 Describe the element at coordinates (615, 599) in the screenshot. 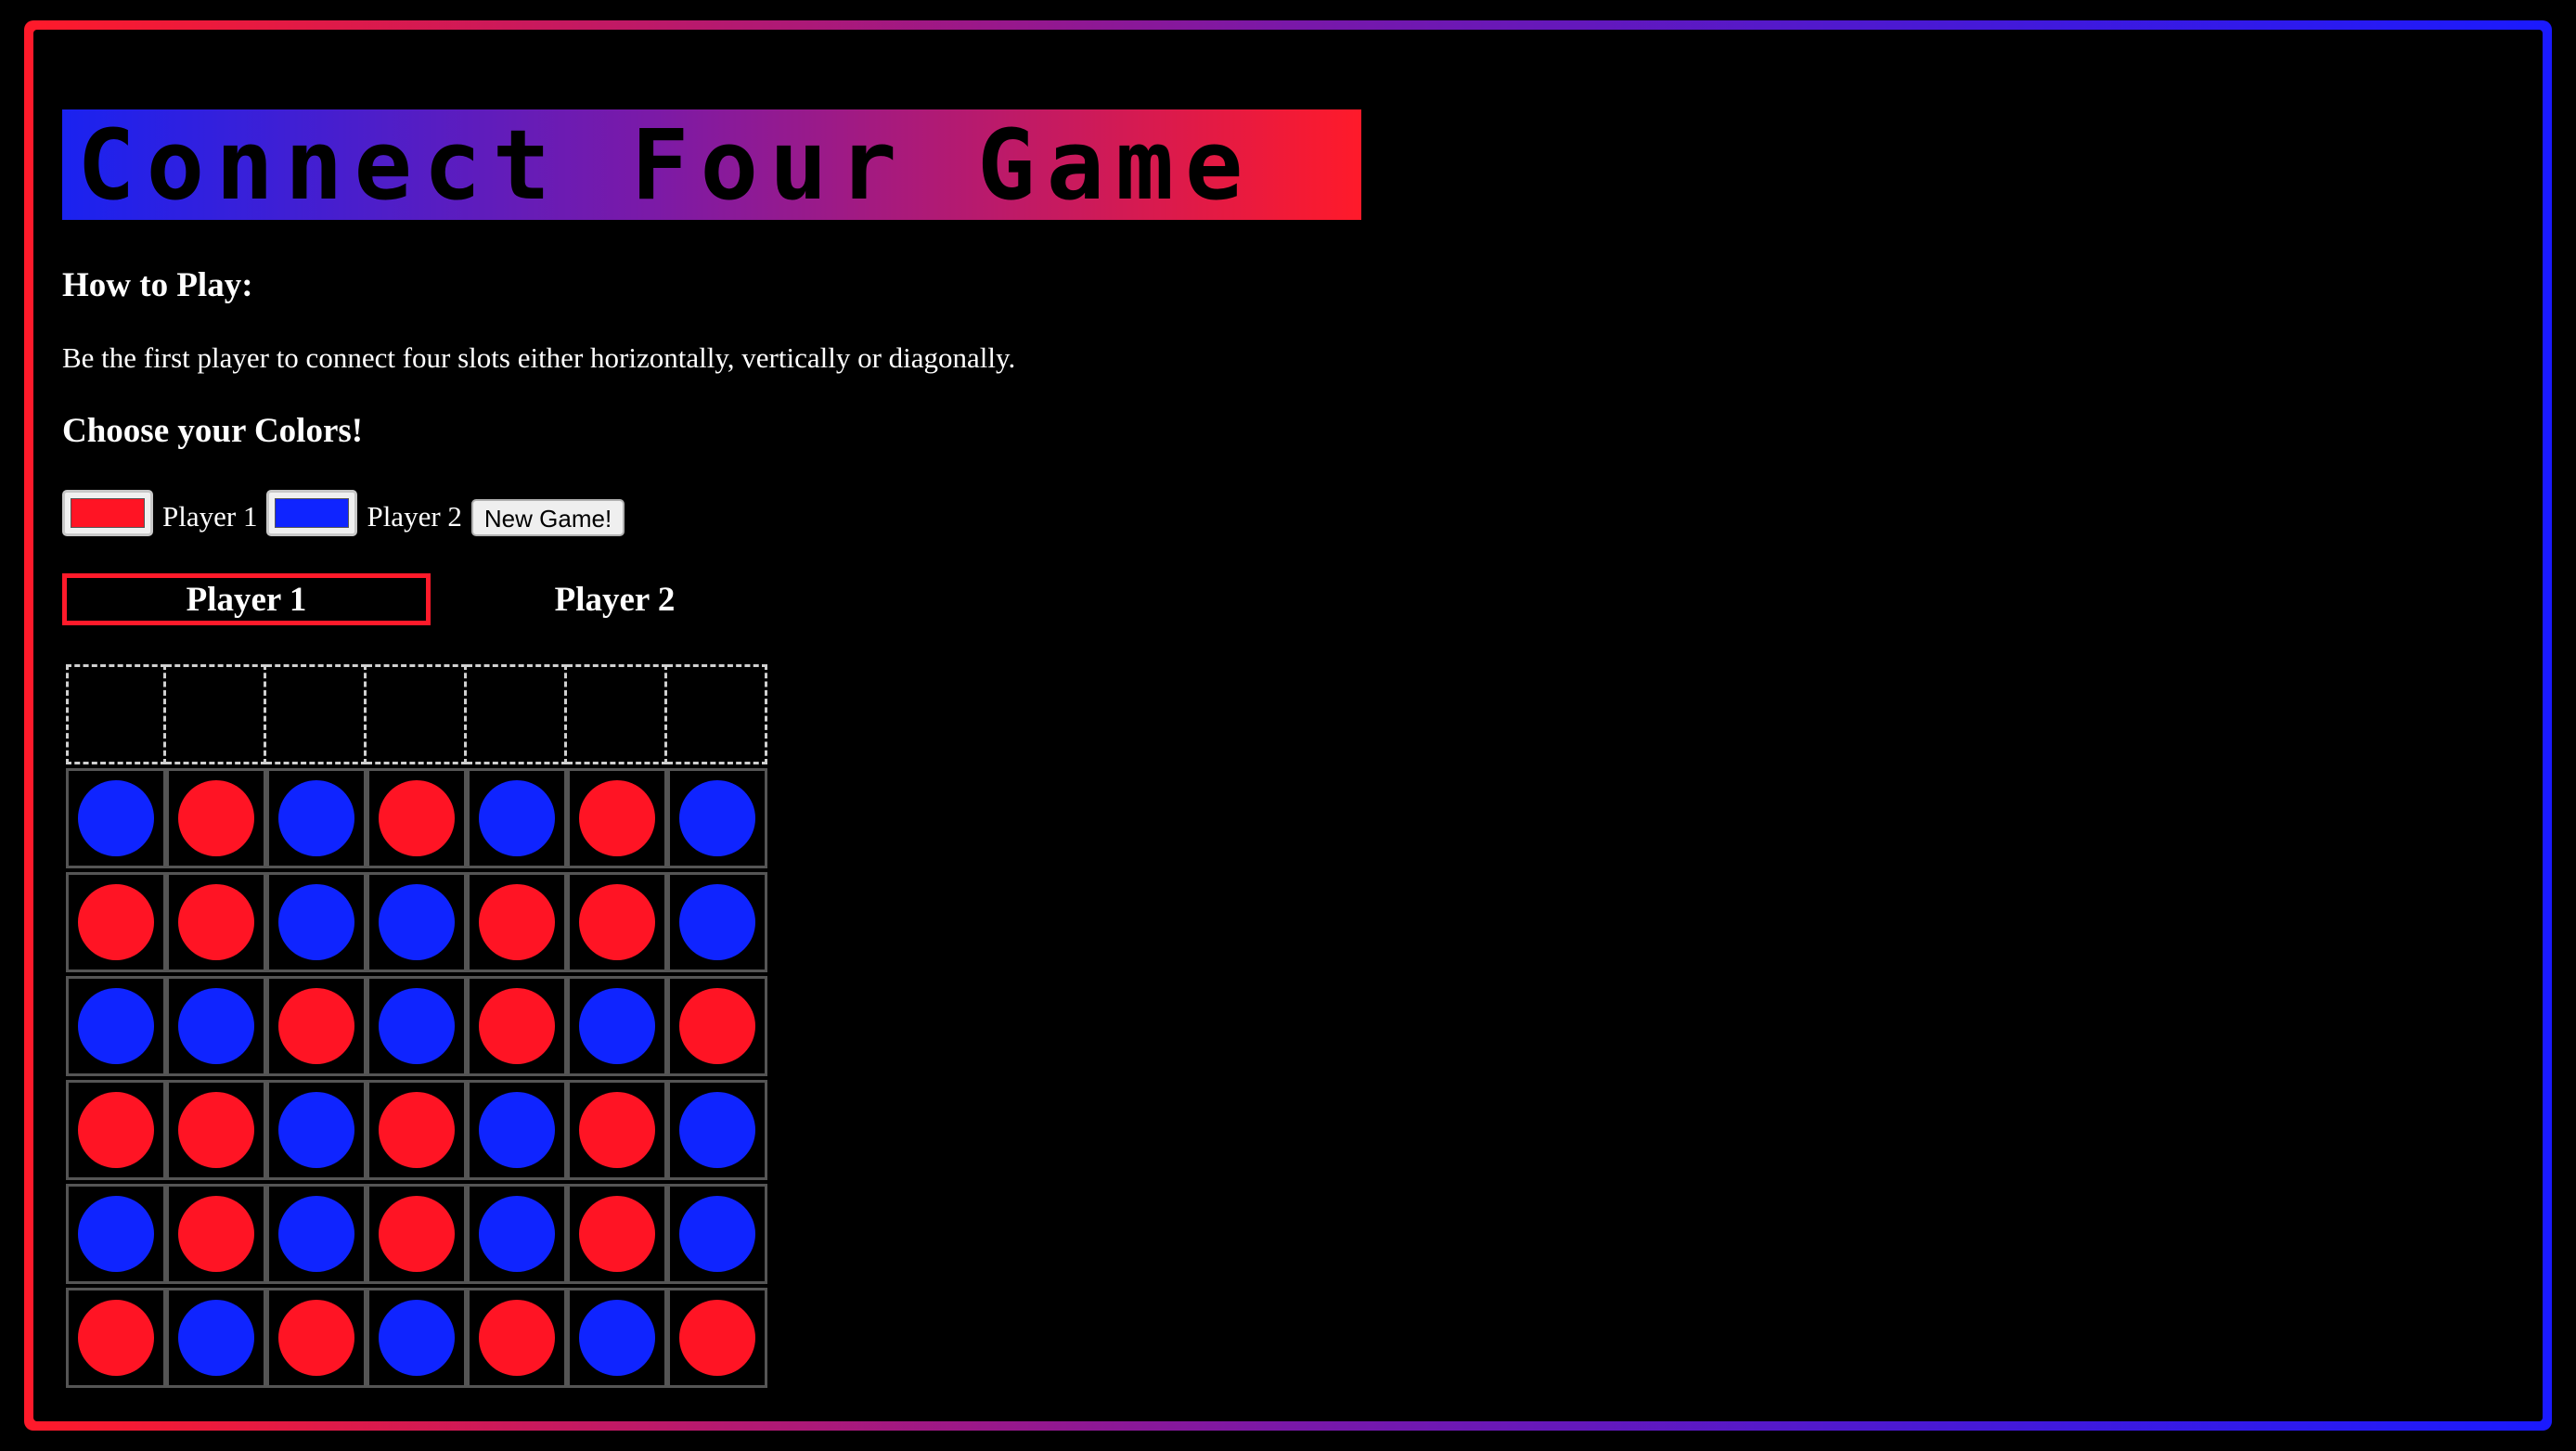

I see `turn-indicator-player2: Player 2` at that location.